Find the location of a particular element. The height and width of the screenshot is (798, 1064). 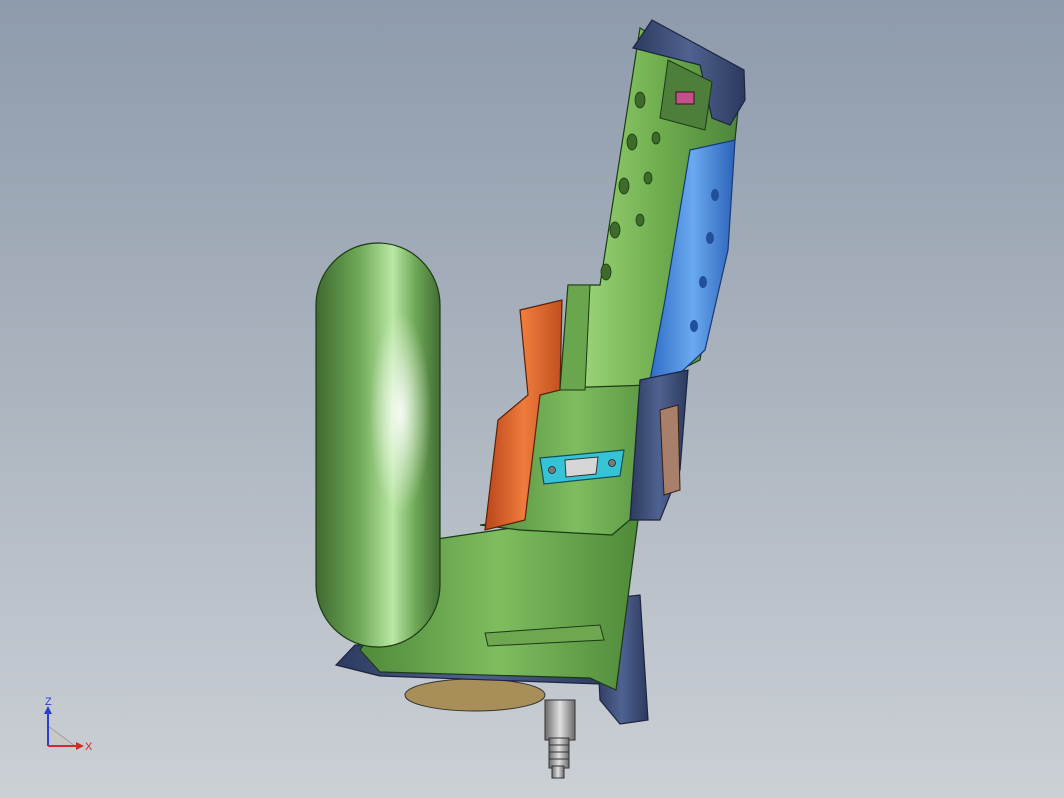

side-gear is located at coordinates (670, 450).